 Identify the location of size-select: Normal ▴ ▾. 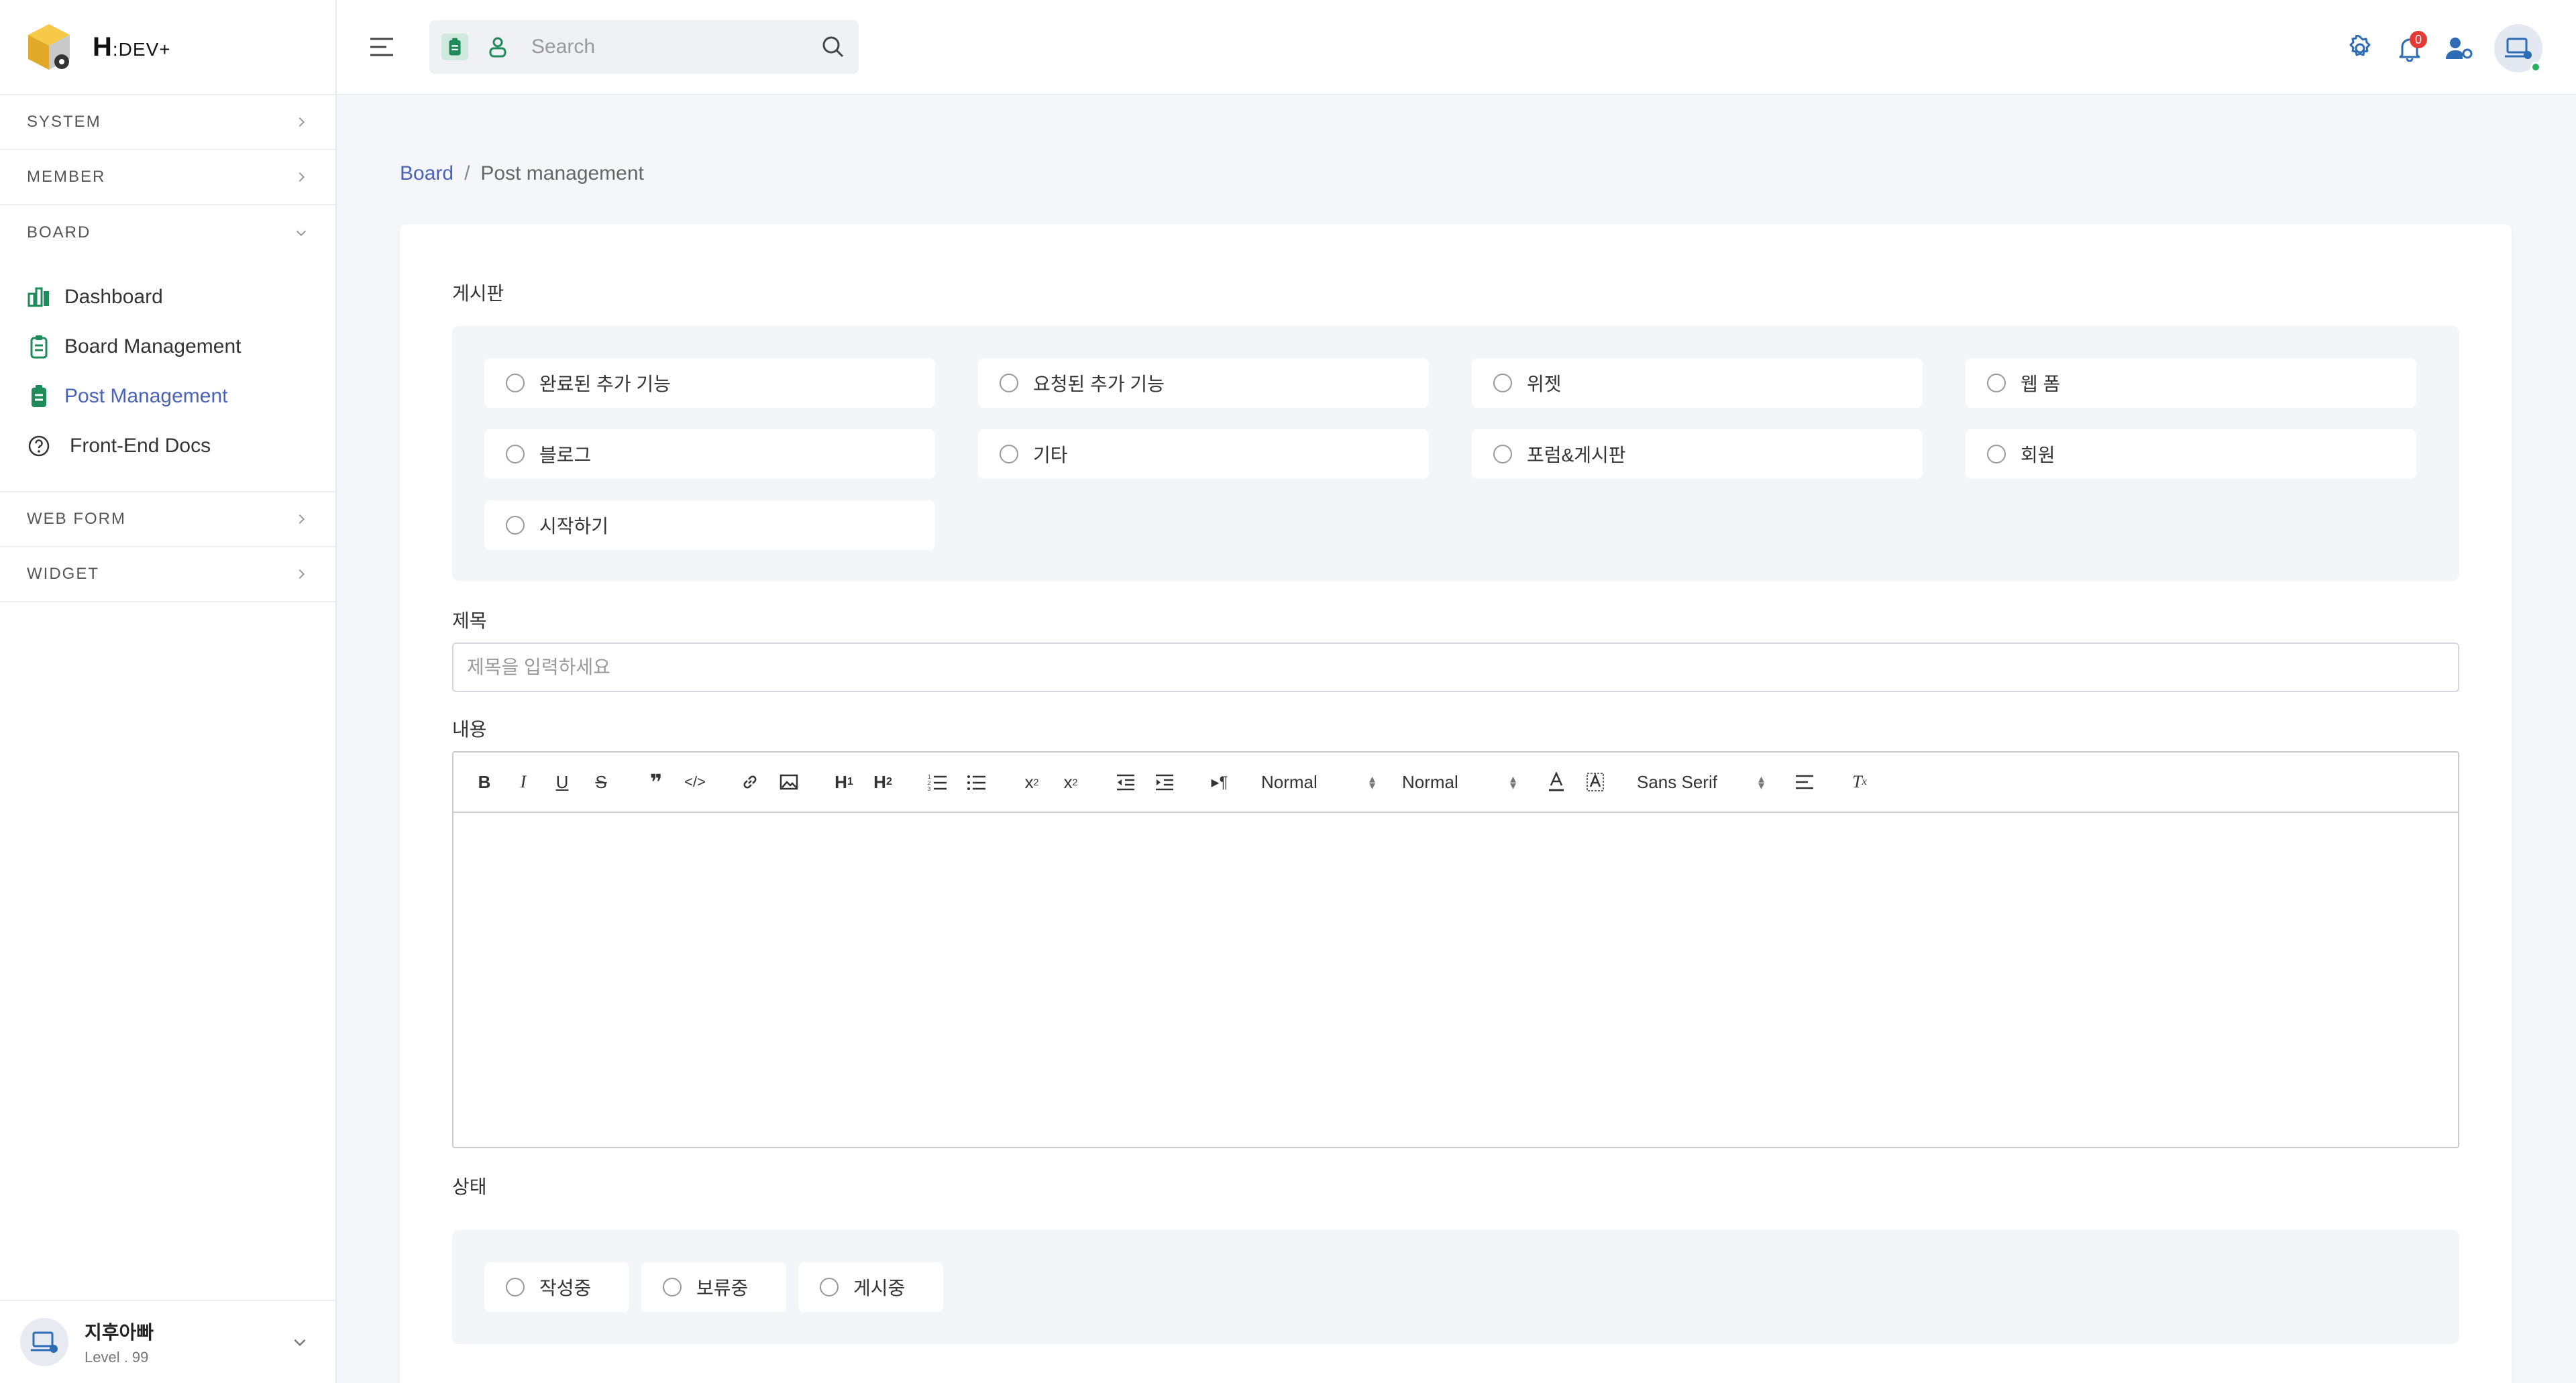
(1459, 782).